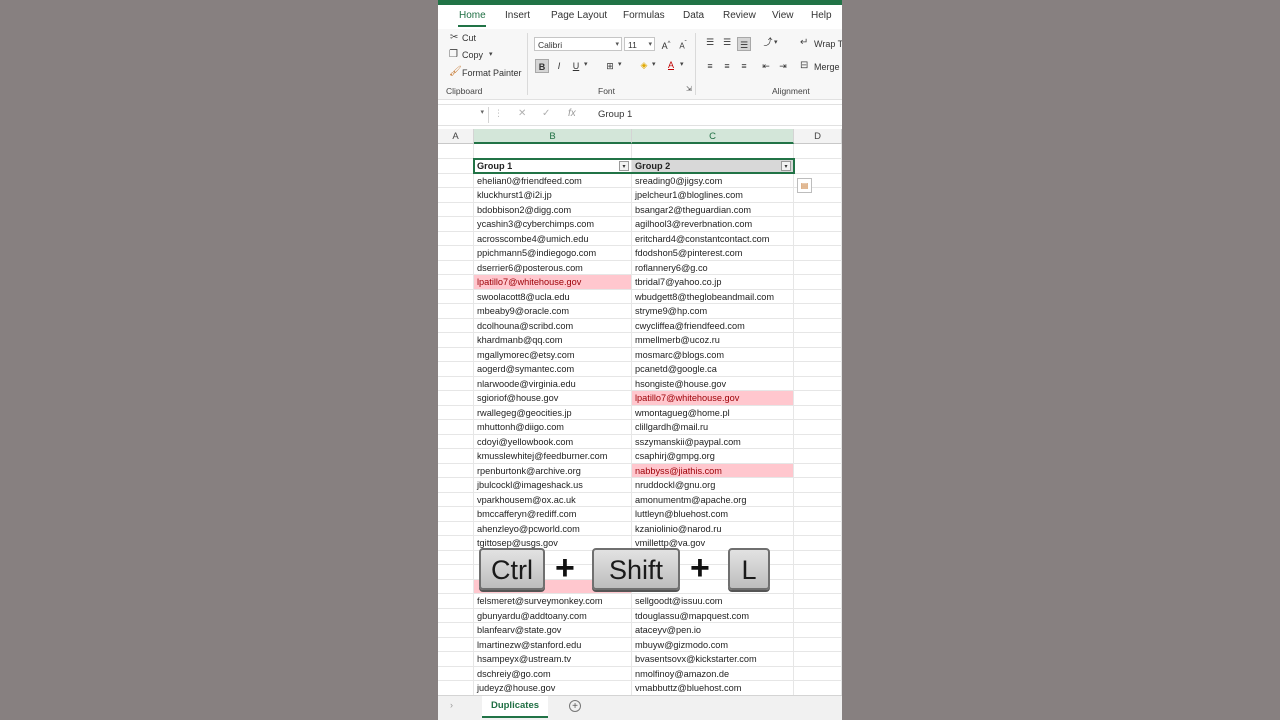 This screenshot has height=720, width=1280. I want to click on name-box: ▾, so click(463, 115).